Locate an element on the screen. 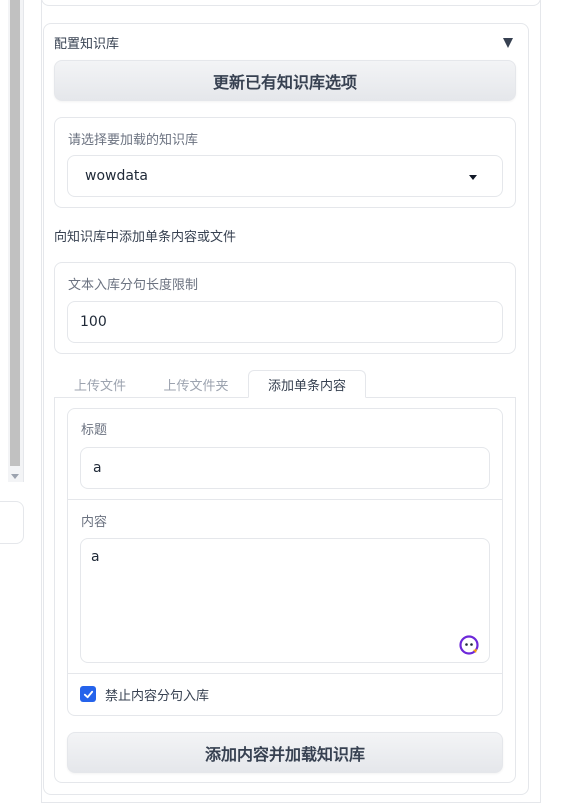 The width and height of the screenshot is (580, 811). kb-select-label: 请选择要加载的知识库 is located at coordinates (133, 140).